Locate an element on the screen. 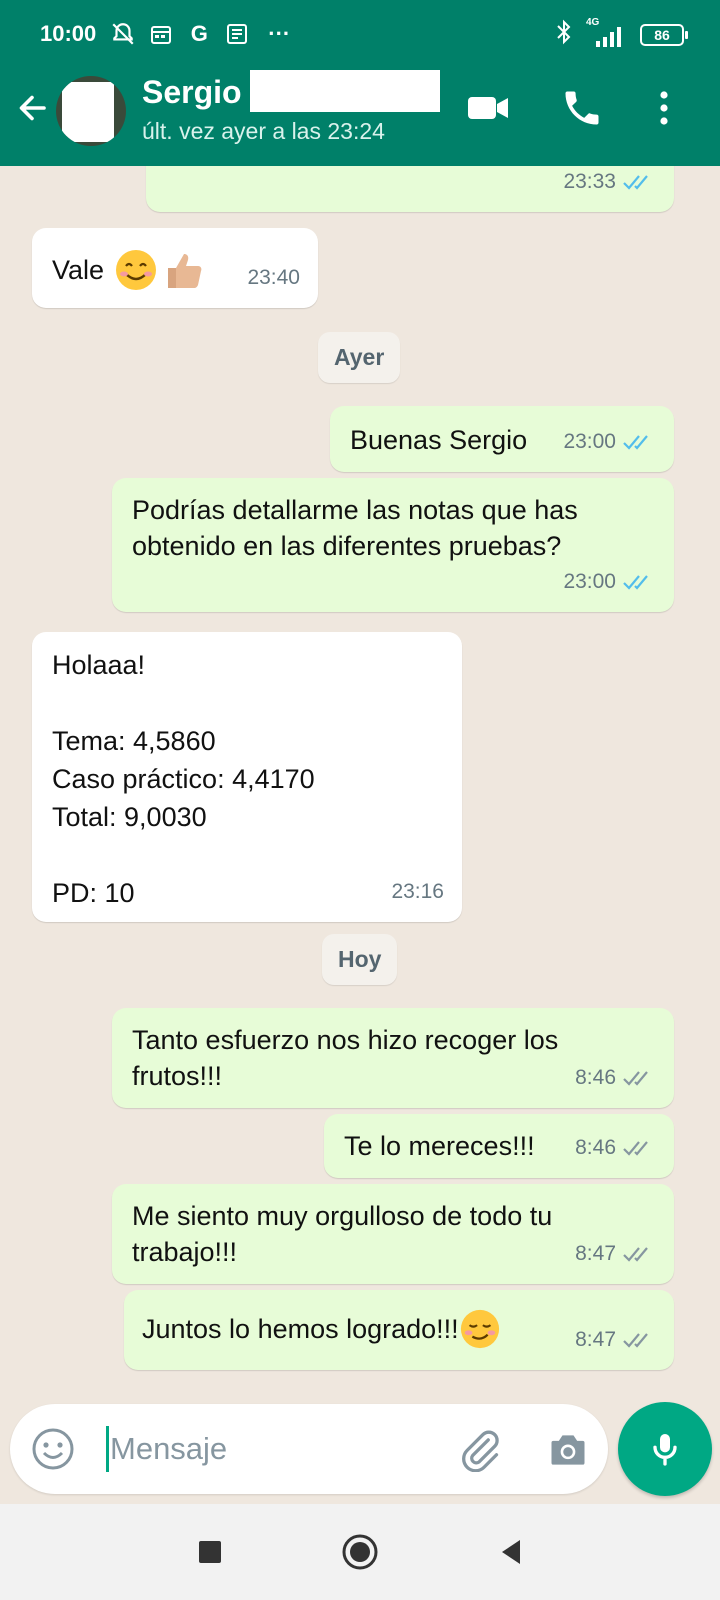 Image resolution: width=720 pixels, height=1600 pixels. message-meta: 23:33 is located at coordinates (609, 183).